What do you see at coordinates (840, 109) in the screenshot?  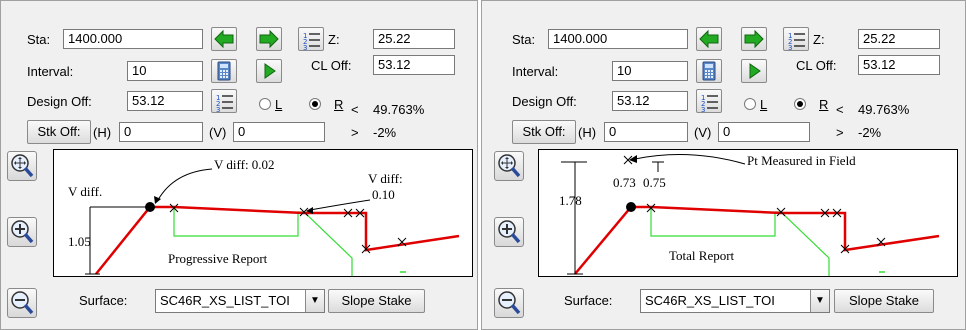 I see `lt-sign: <` at bounding box center [840, 109].